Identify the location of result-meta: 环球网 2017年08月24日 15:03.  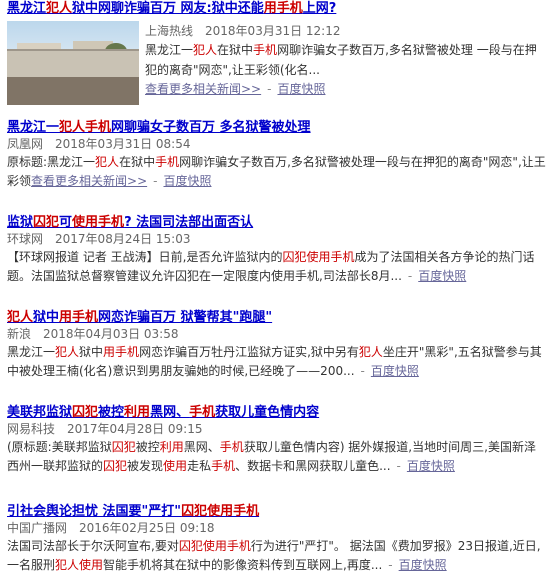
(276, 239).